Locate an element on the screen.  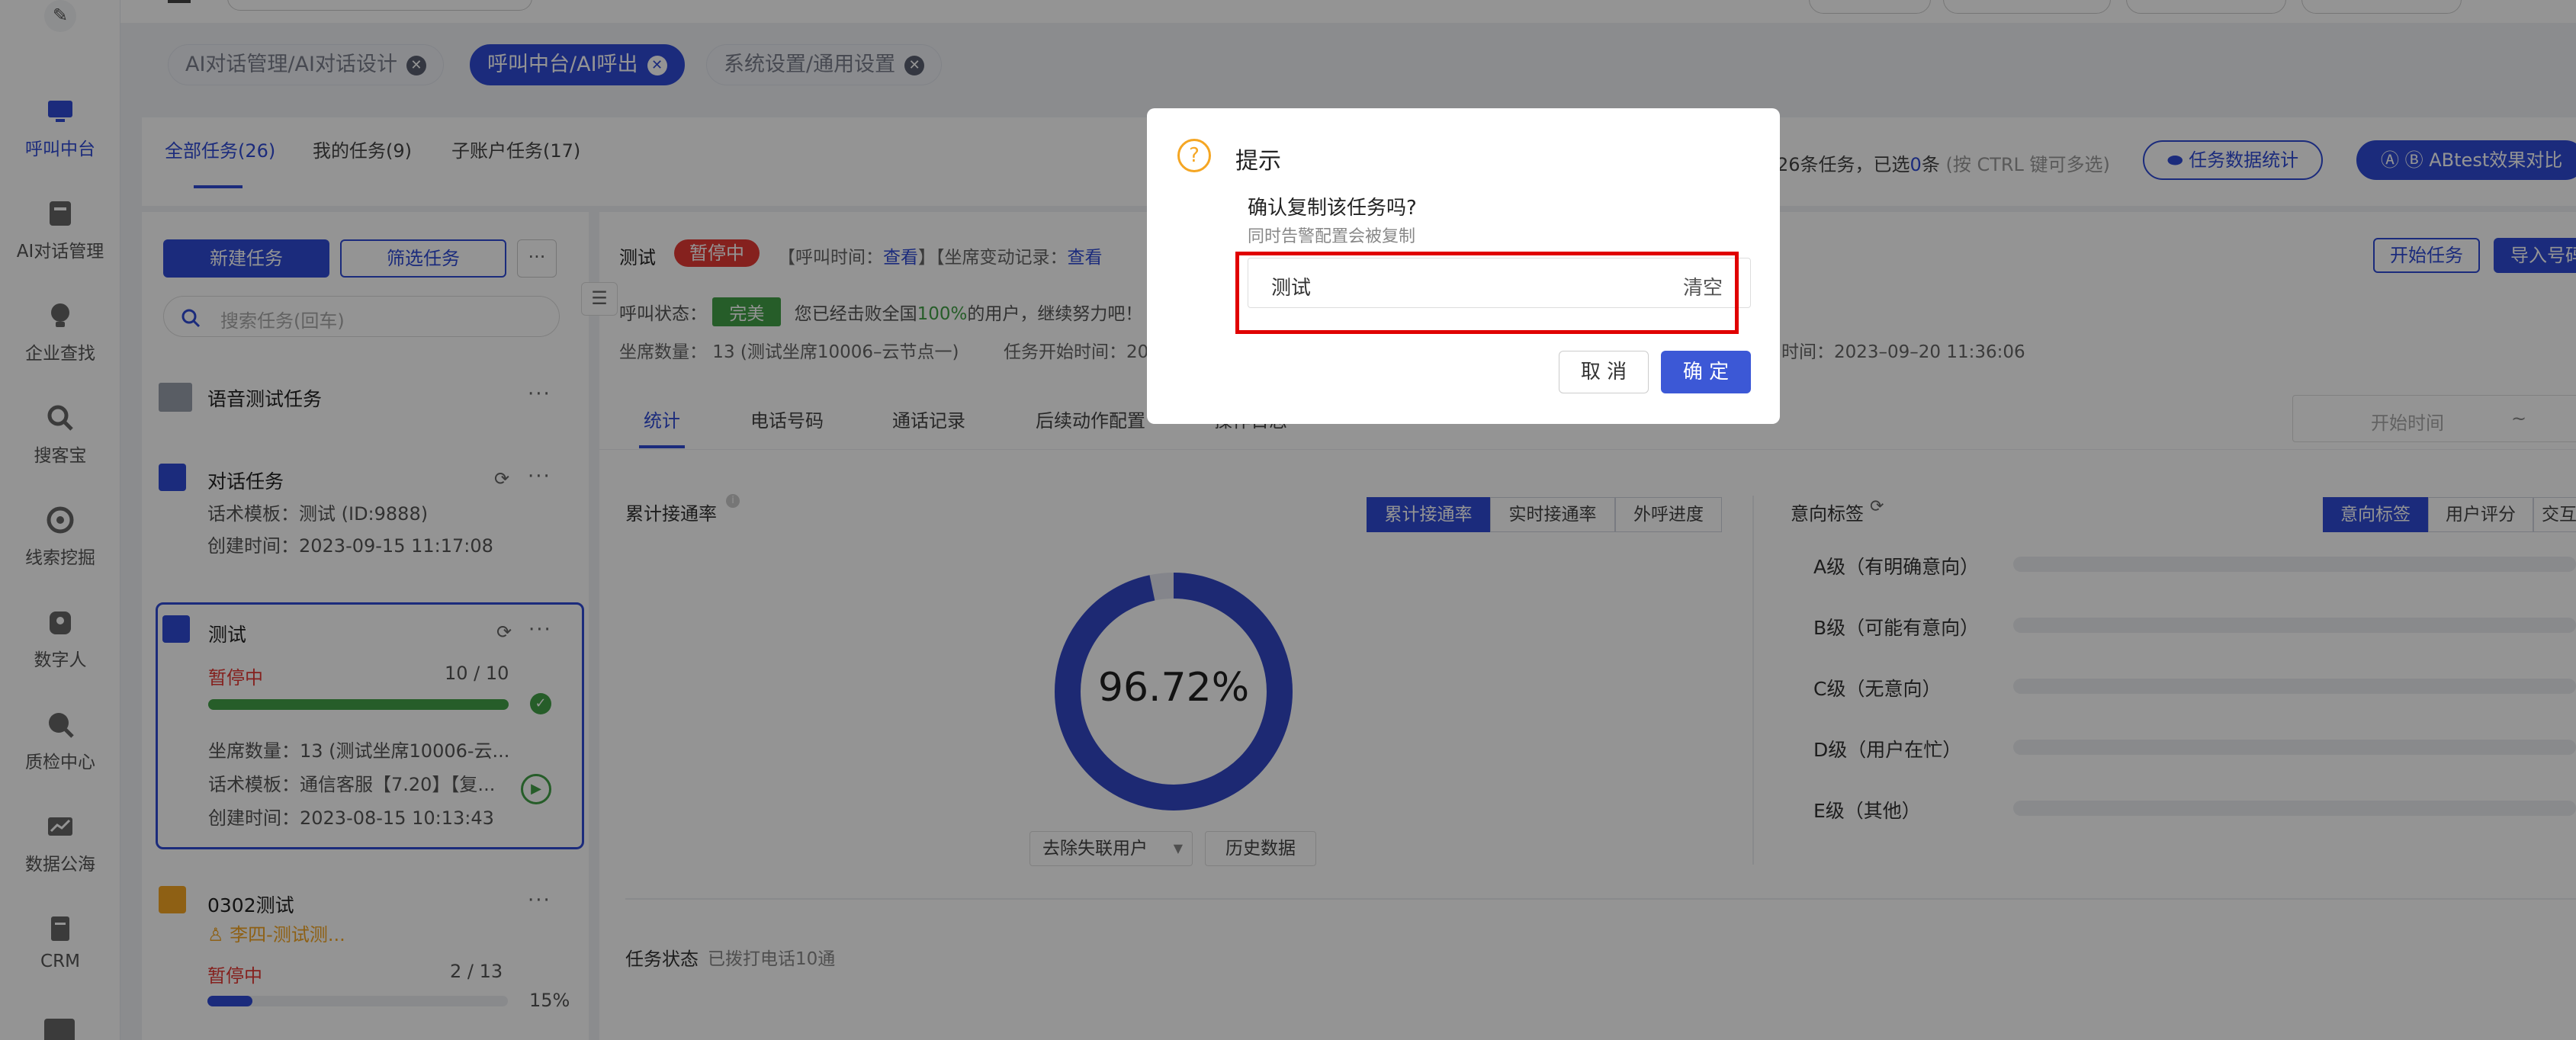
confirm-dialog: ? 提示 确认复制该任务吗? 同时告警配置会被复制 测试 清空 取 消 确 定 is located at coordinates (1463, 266).